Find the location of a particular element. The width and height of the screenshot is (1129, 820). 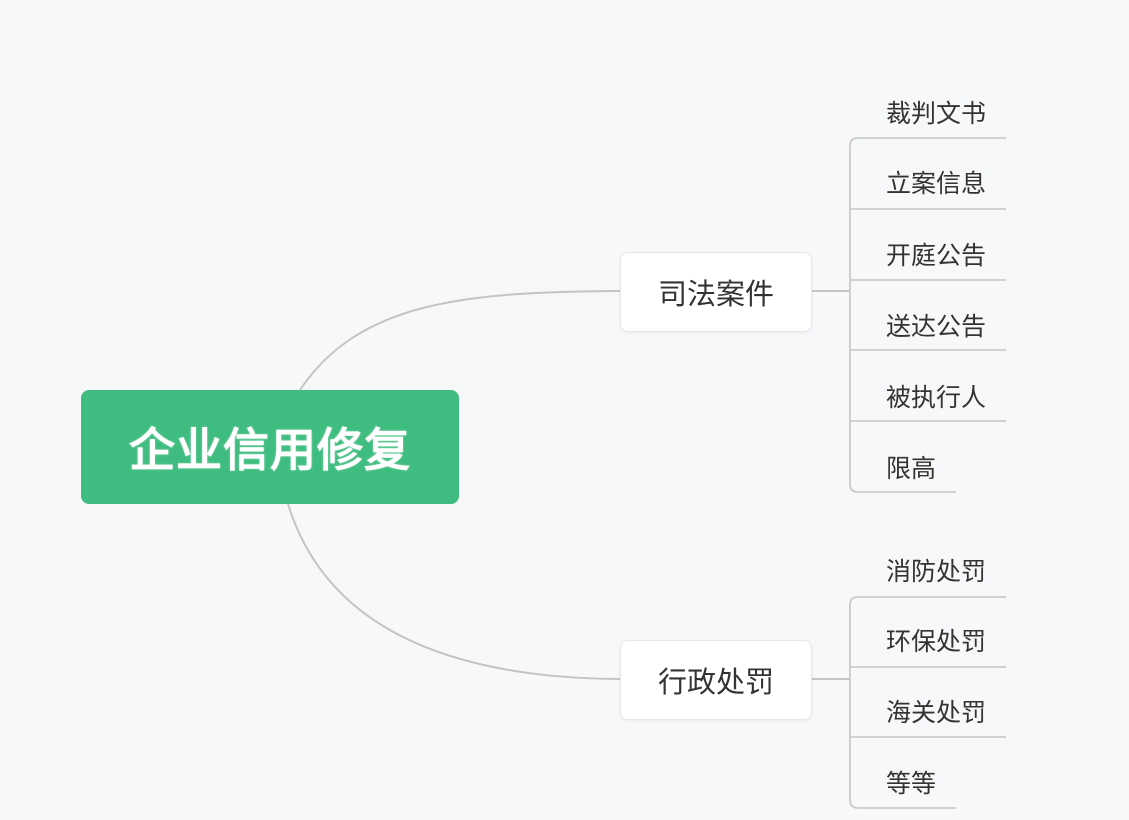

leaf-customs-penalty: 海关处罚 is located at coordinates (951, 713).